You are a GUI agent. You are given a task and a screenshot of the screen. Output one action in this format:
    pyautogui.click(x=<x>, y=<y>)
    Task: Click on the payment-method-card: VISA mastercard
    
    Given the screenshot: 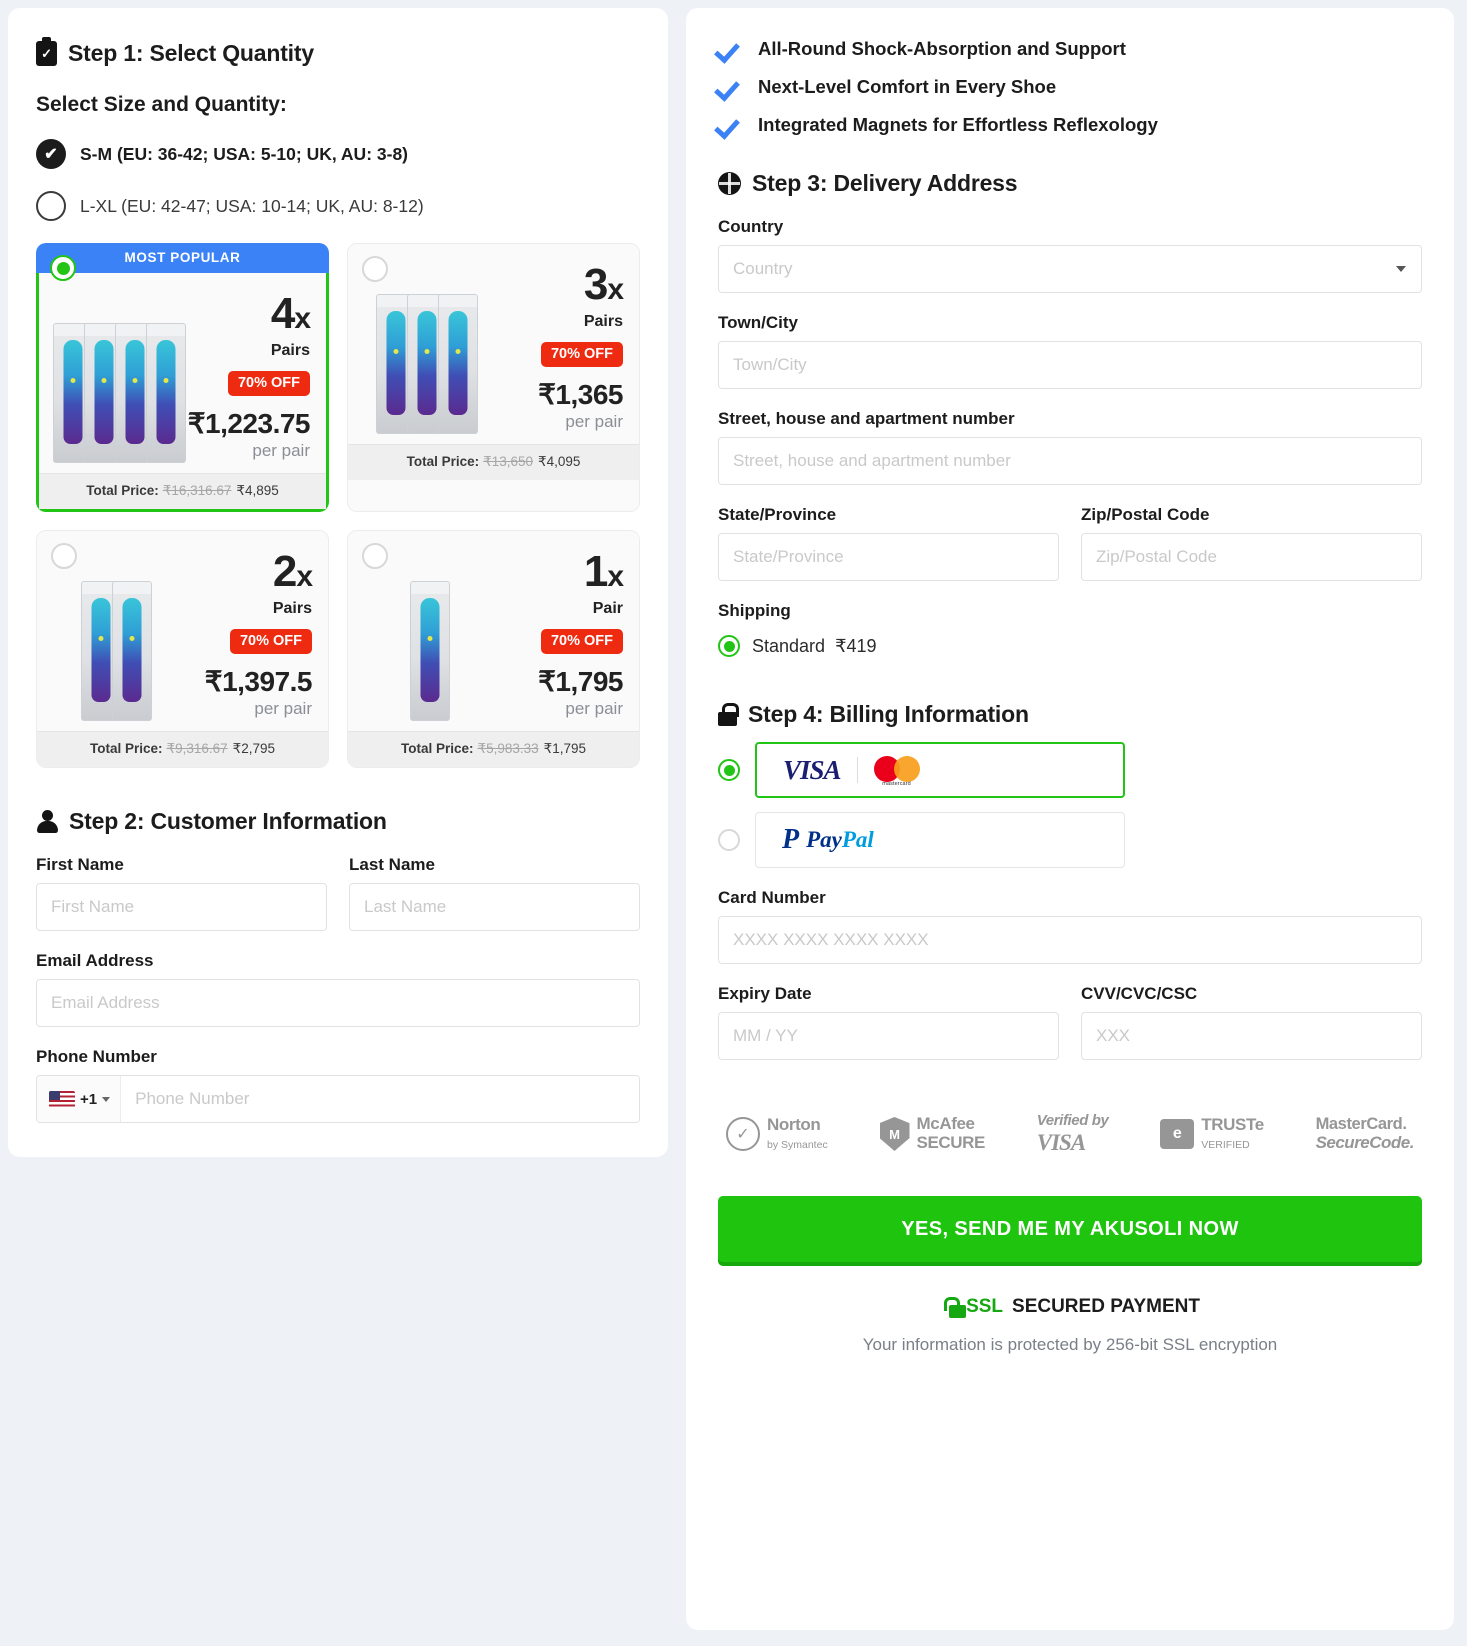 What is the action you would take?
    pyautogui.click(x=1070, y=770)
    